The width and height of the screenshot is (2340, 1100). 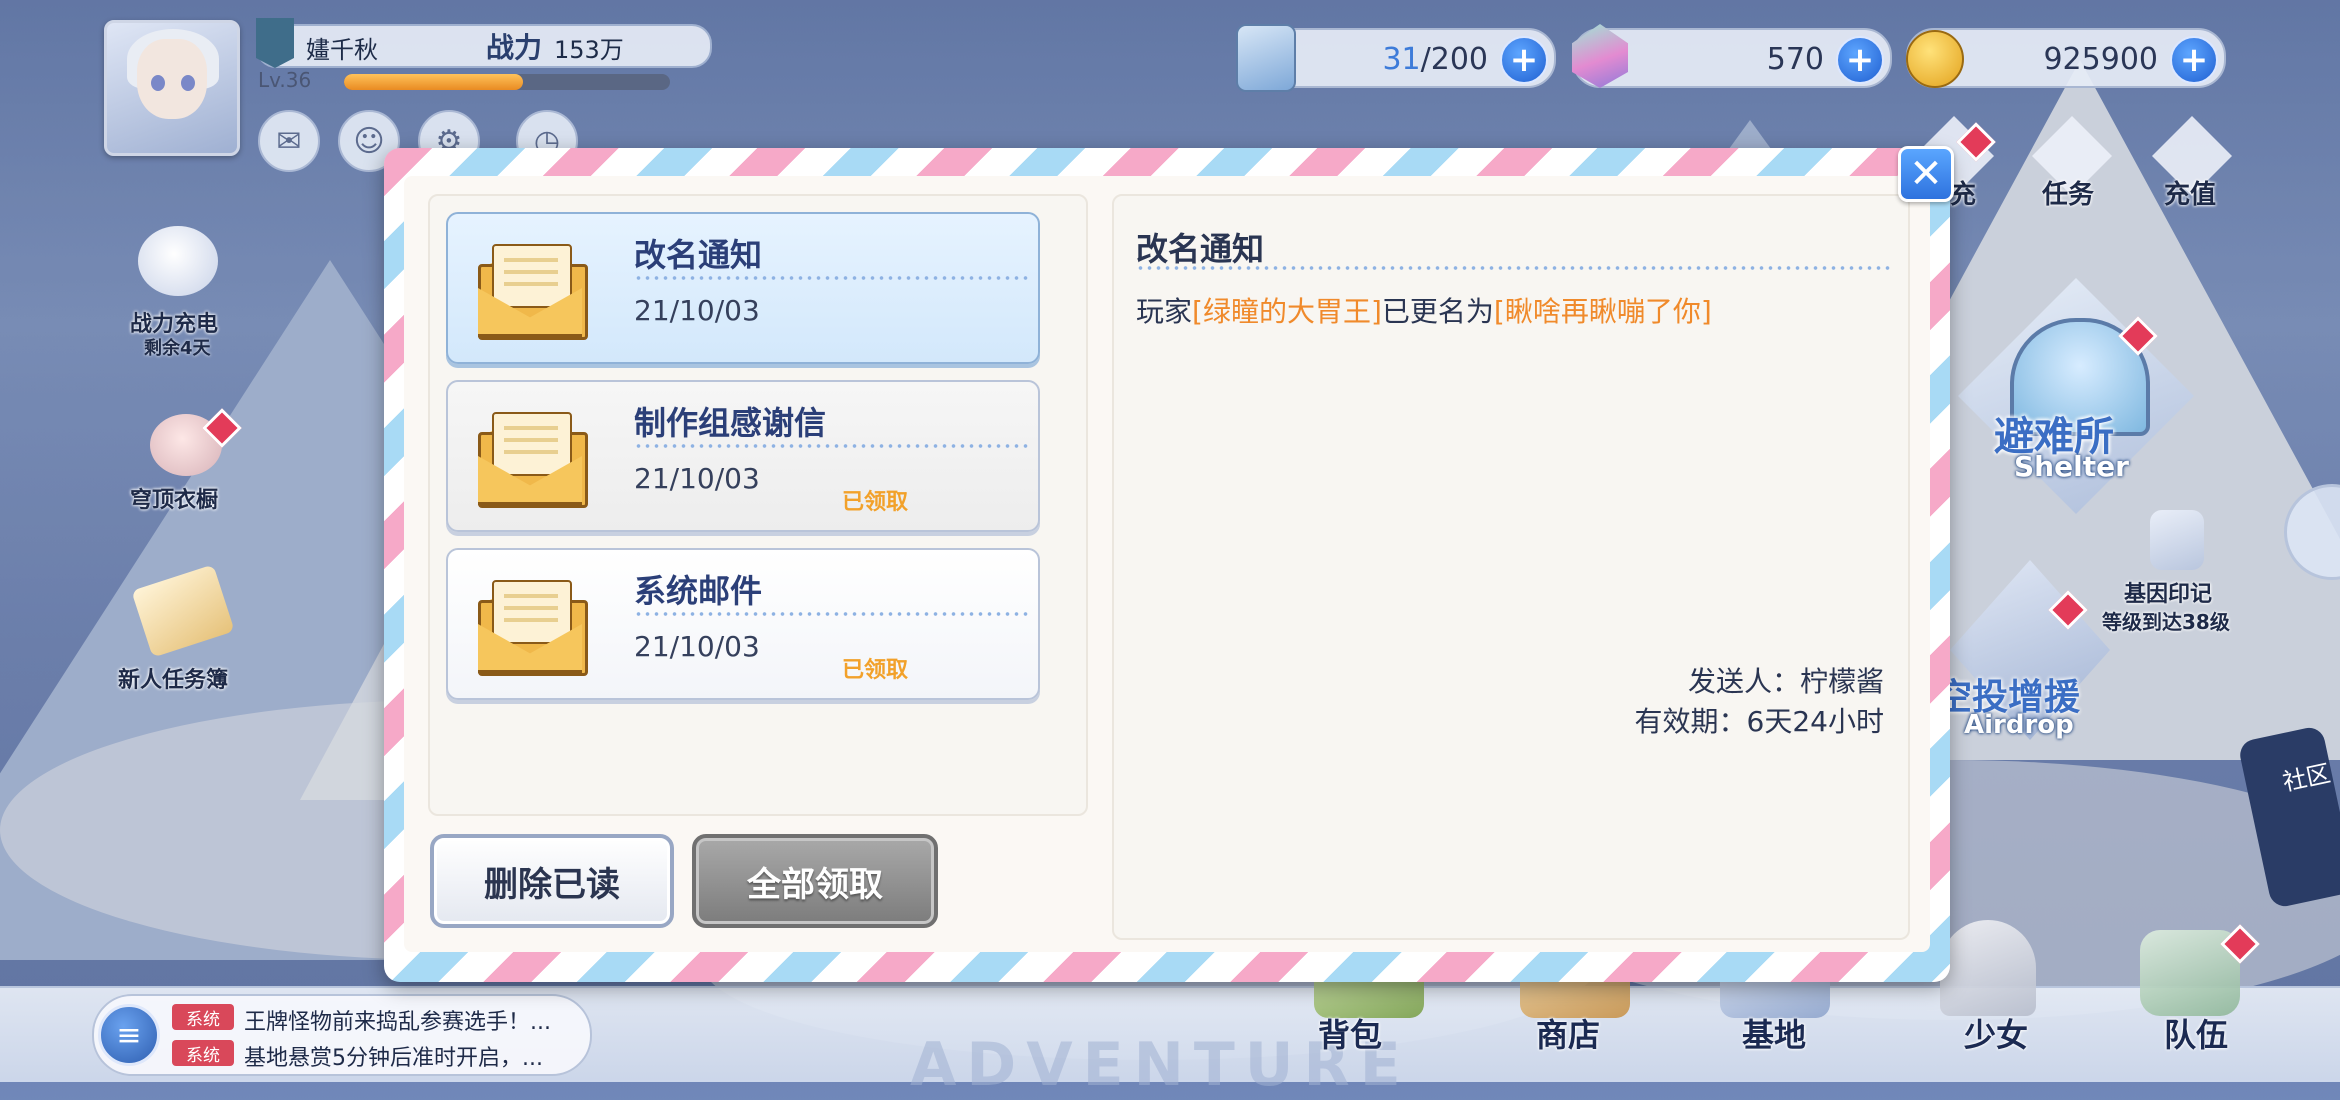 What do you see at coordinates (514, 47) in the screenshot?
I see `power-label: 战力` at bounding box center [514, 47].